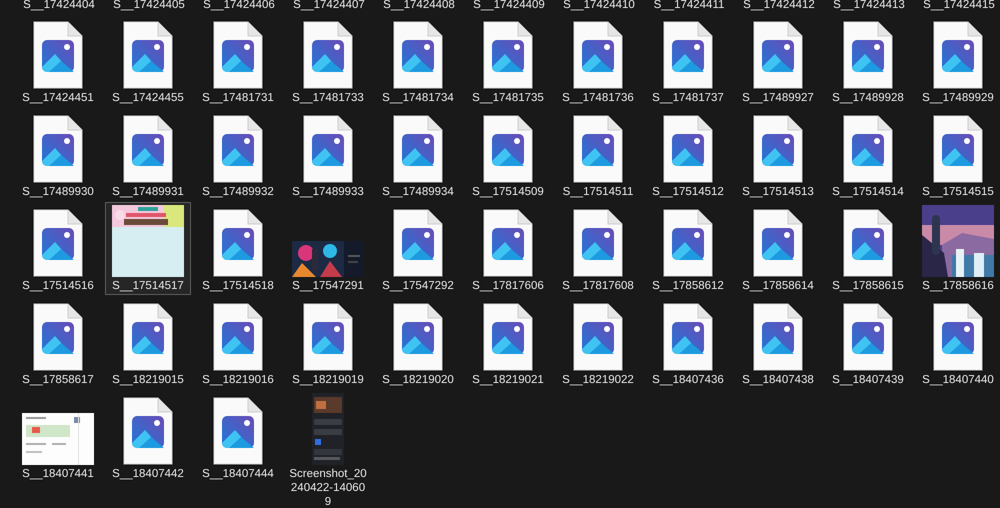  What do you see at coordinates (149, 5) in the screenshot?
I see `file-name: S__17424405` at bounding box center [149, 5].